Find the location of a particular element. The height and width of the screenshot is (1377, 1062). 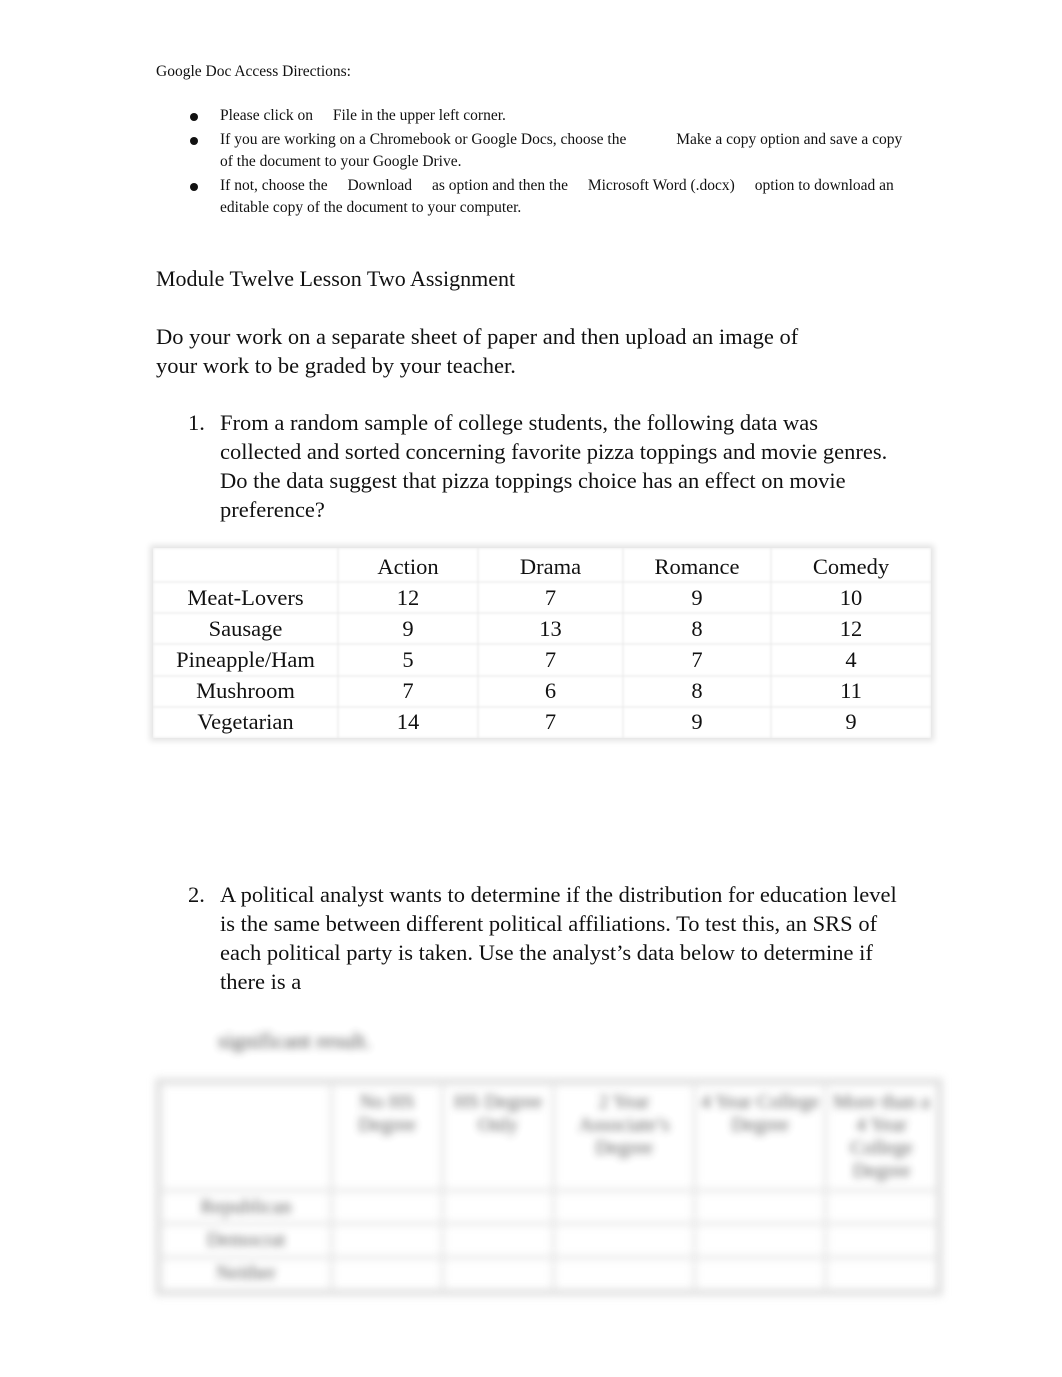

table-row: Republican is located at coordinates (549, 1207).